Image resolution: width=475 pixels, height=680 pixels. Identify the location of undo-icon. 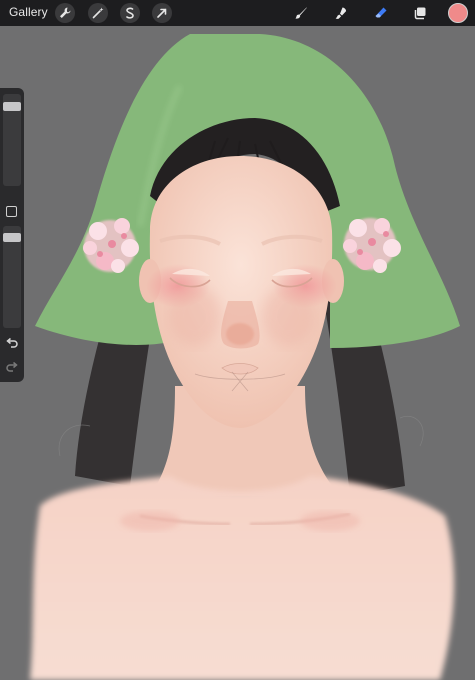
(12, 344).